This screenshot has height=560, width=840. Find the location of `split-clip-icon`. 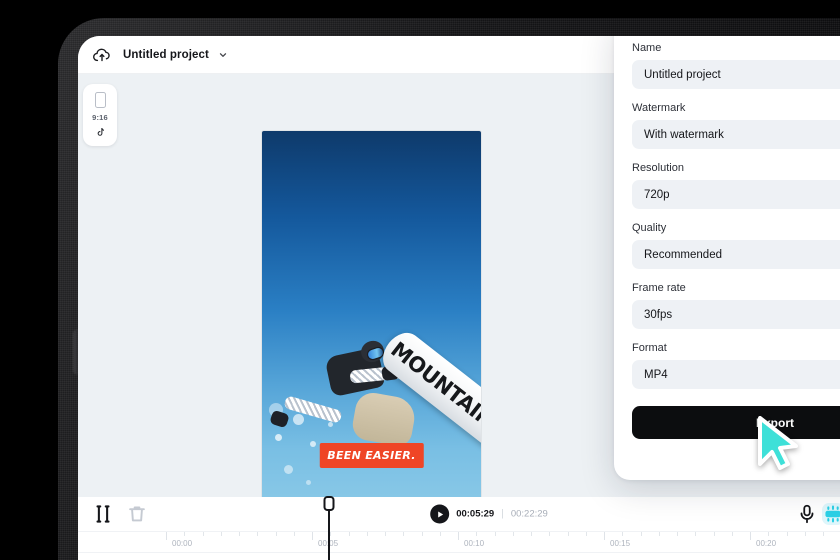

split-clip-icon is located at coordinates (103, 514).